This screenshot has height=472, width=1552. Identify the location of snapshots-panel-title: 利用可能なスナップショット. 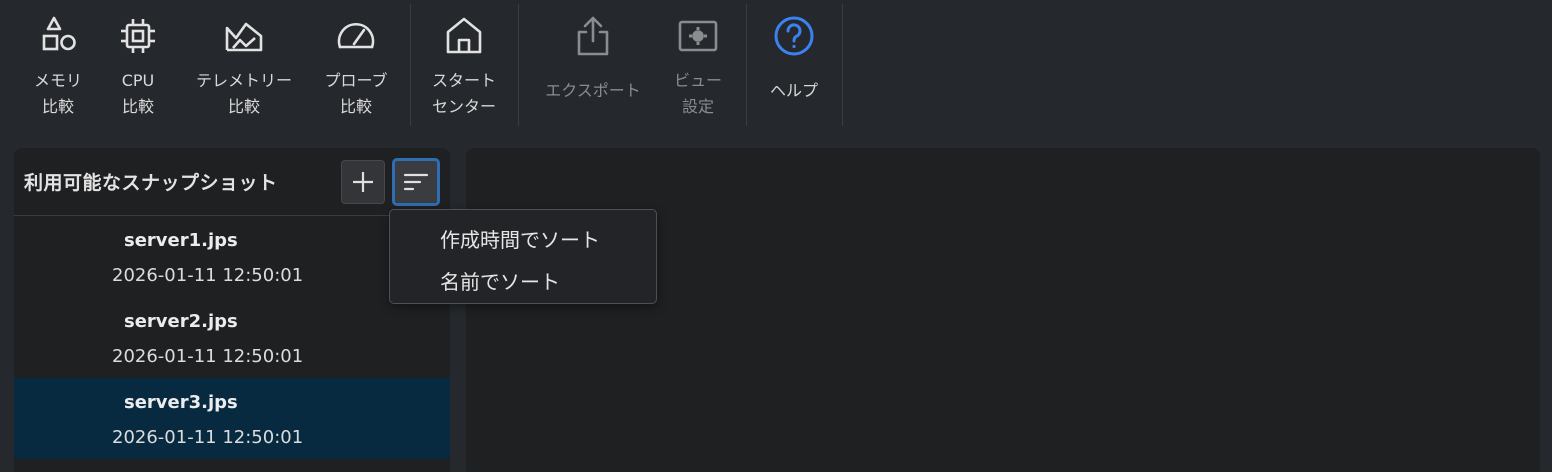
(151, 183).